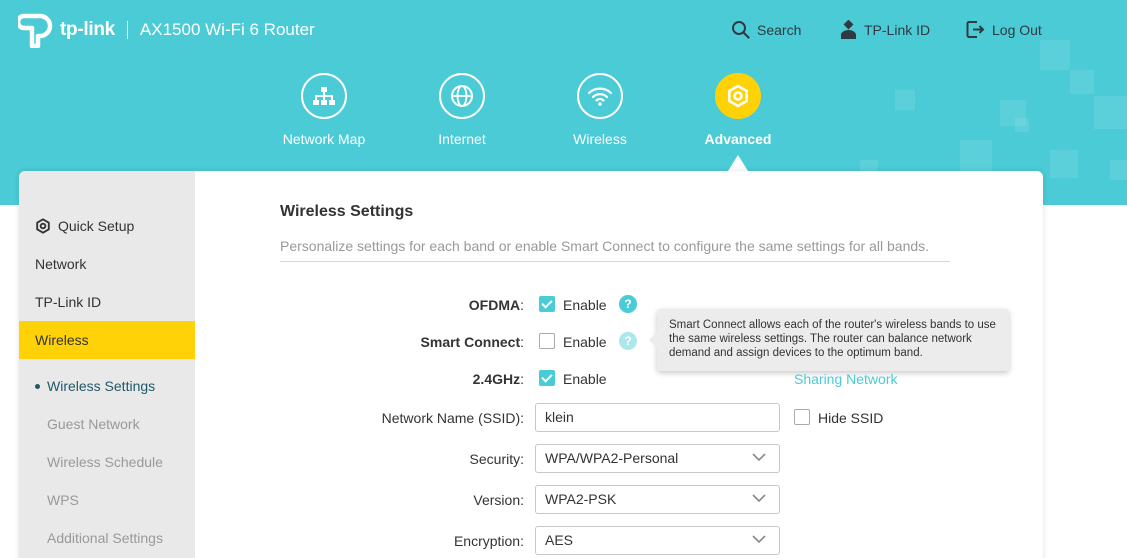 This screenshot has height=558, width=1127. Describe the element at coordinates (657, 540) in the screenshot. I see `encryption-select: AES` at that location.